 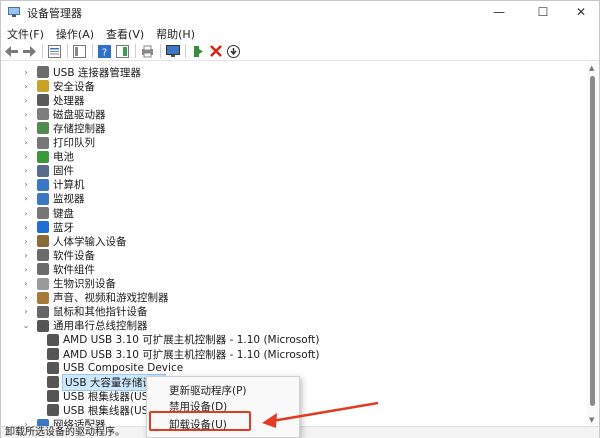 What do you see at coordinates (74, 143) in the screenshot?
I see `tree-item-label: 打印队列` at bounding box center [74, 143].